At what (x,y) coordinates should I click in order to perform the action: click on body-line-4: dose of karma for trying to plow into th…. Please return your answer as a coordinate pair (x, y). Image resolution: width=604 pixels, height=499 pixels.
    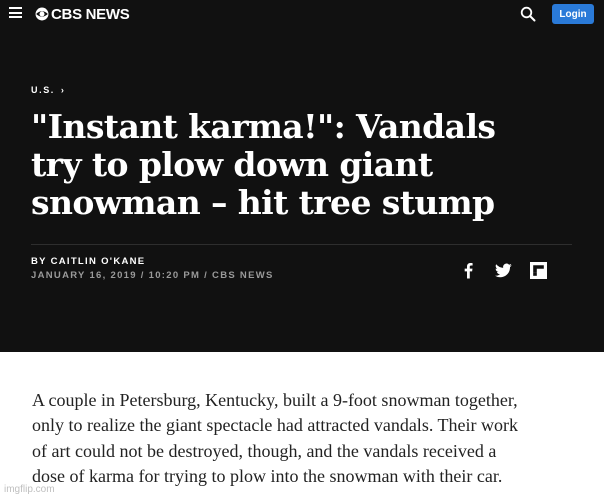
    Looking at the image, I should click on (267, 475).